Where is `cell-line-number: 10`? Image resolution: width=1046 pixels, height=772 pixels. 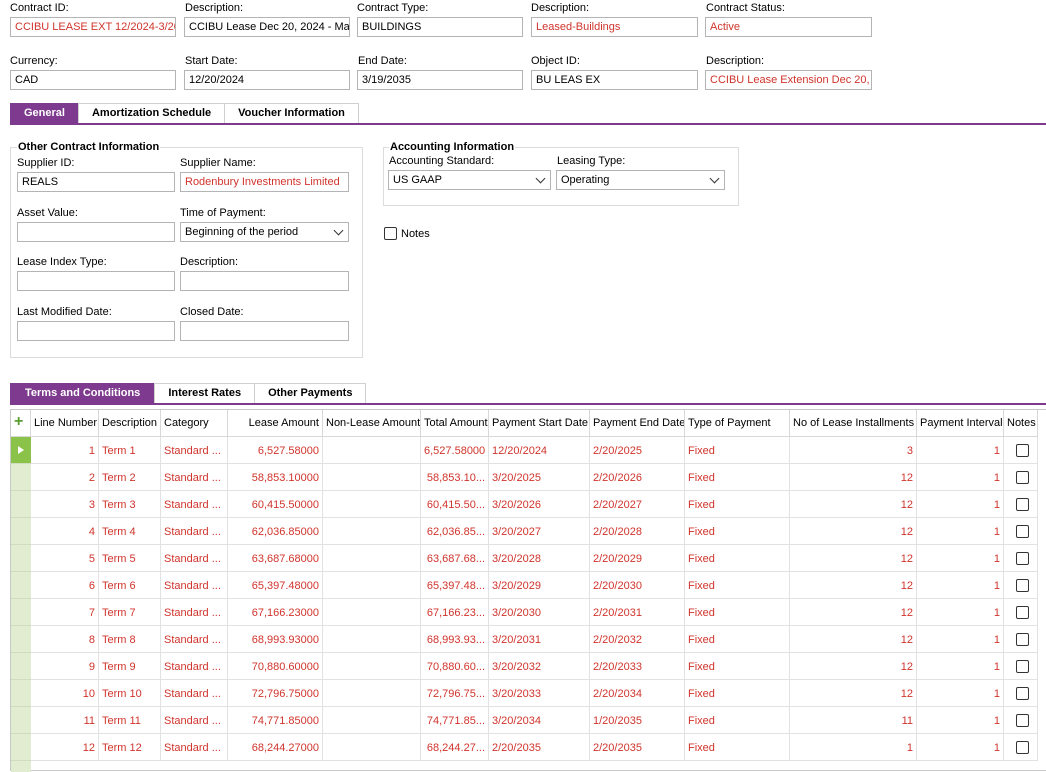 cell-line-number: 10 is located at coordinates (65, 693).